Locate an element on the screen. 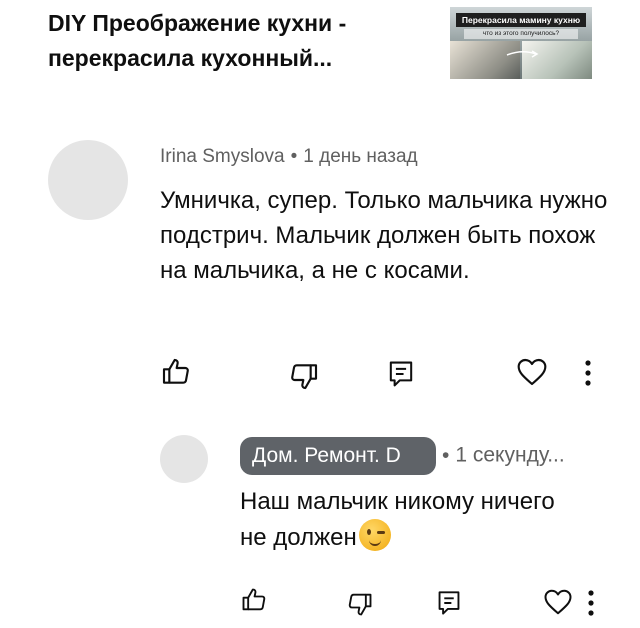 The image size is (640, 628). reply-text: Наш мальчик никому ничего не должен is located at coordinates (397, 519).